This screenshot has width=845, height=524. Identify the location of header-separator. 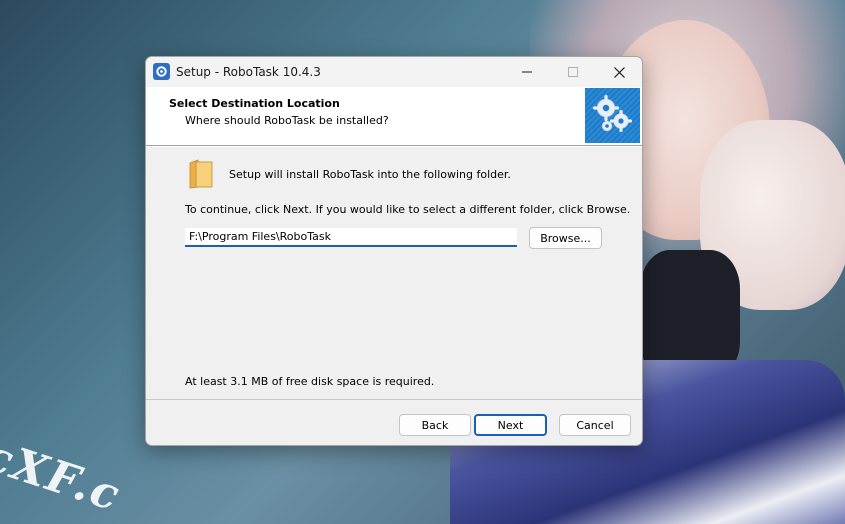
(394, 146).